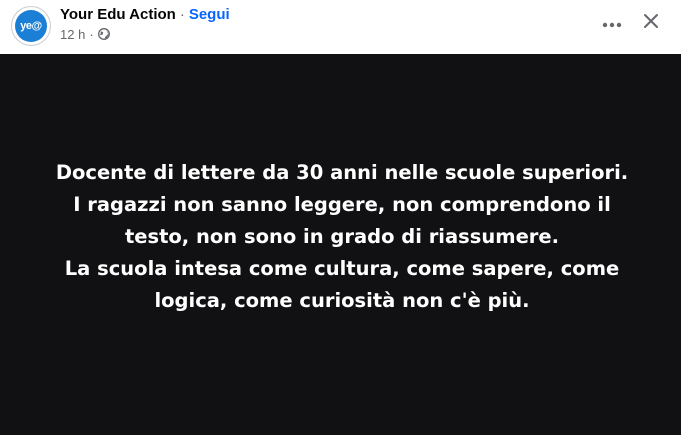 Image resolution: width=684 pixels, height=435 pixels. Describe the element at coordinates (342, 300) in the screenshot. I see `image-text-line: logica, come curiosità non c'è più.` at that location.